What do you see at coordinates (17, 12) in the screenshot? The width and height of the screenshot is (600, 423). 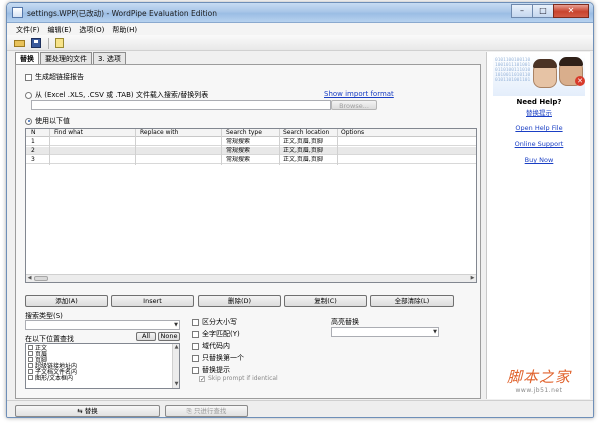 I see `app-icon` at bounding box center [17, 12].